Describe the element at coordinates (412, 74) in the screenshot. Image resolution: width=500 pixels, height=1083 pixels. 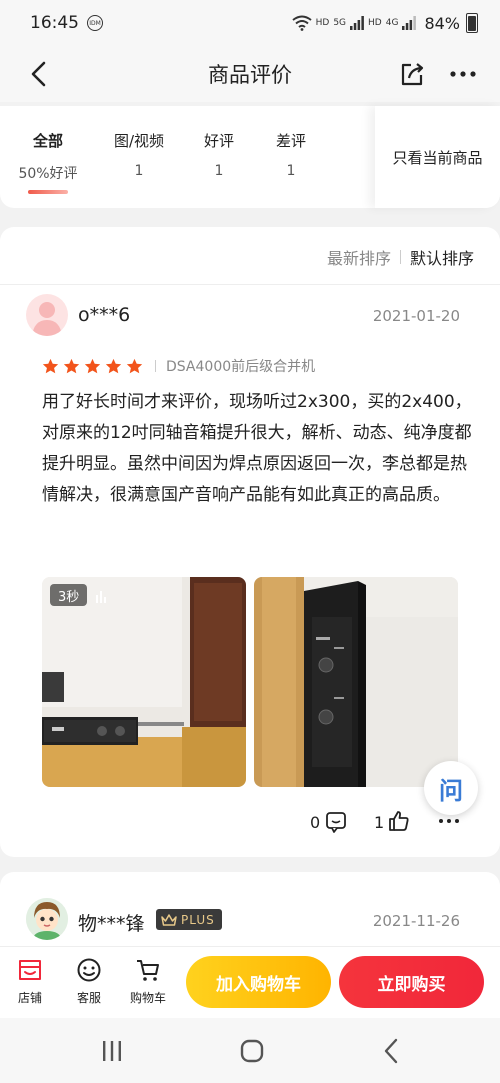
I see `share-icon` at that location.